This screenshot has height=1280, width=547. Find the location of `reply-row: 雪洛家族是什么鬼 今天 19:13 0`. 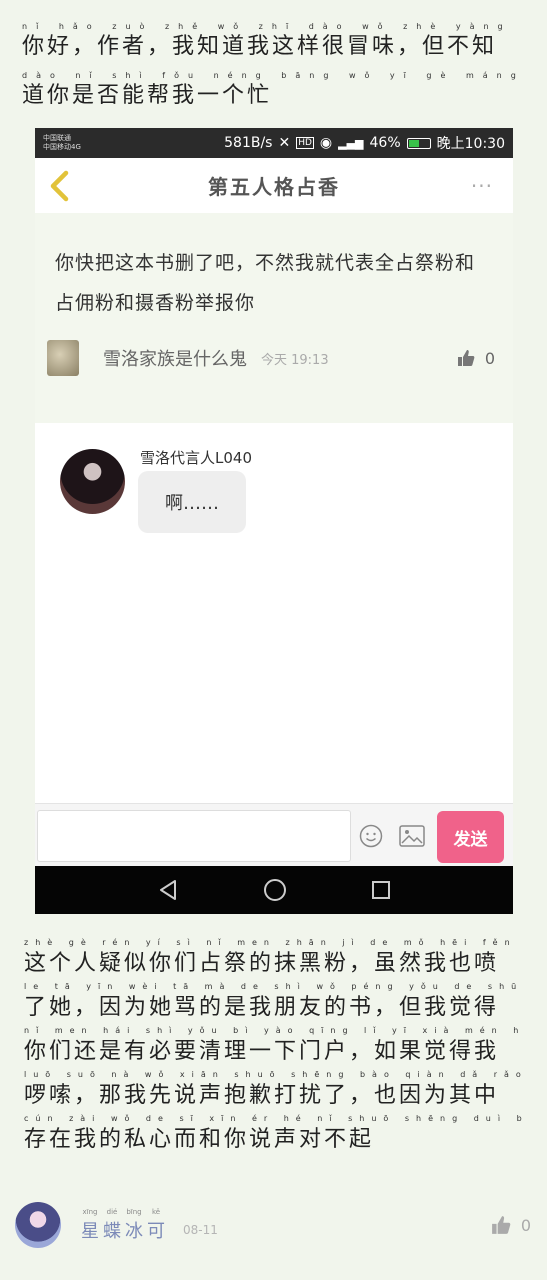

reply-row: 雪洛家族是什么鬼 今天 19:13 0 is located at coordinates (274, 353).